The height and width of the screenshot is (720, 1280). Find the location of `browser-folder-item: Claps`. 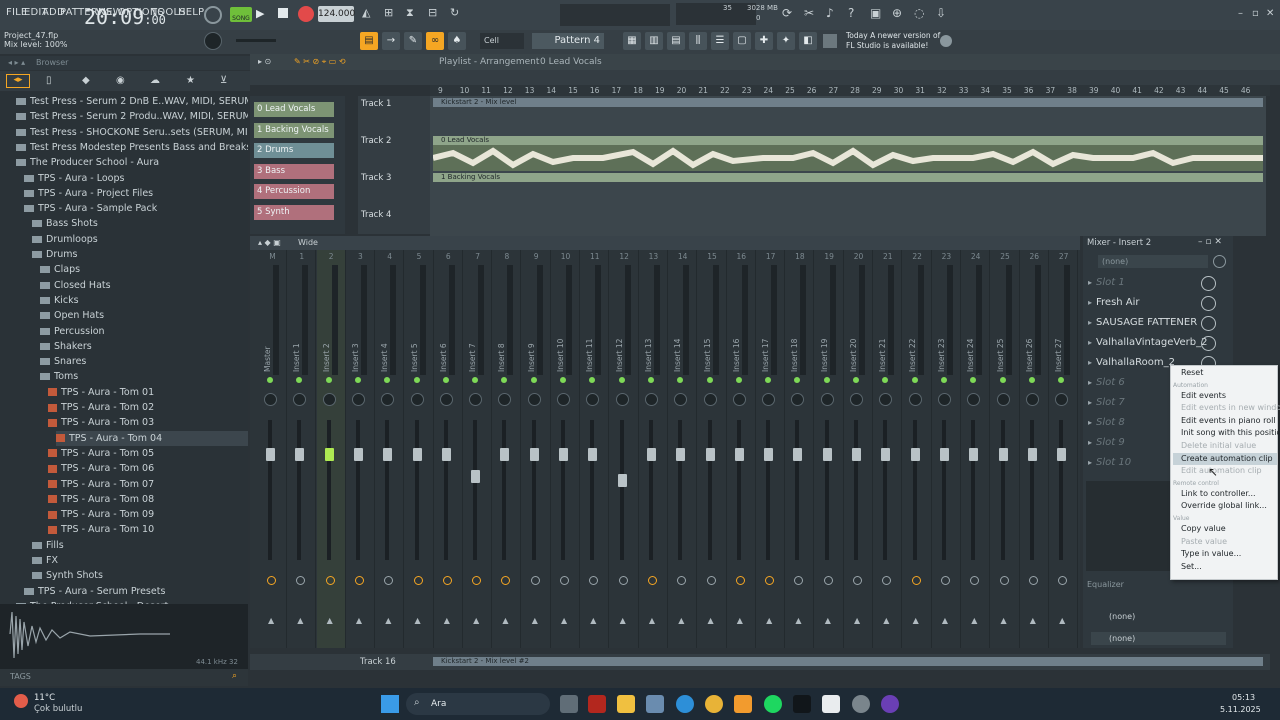

browser-folder-item: Claps is located at coordinates (60, 269).